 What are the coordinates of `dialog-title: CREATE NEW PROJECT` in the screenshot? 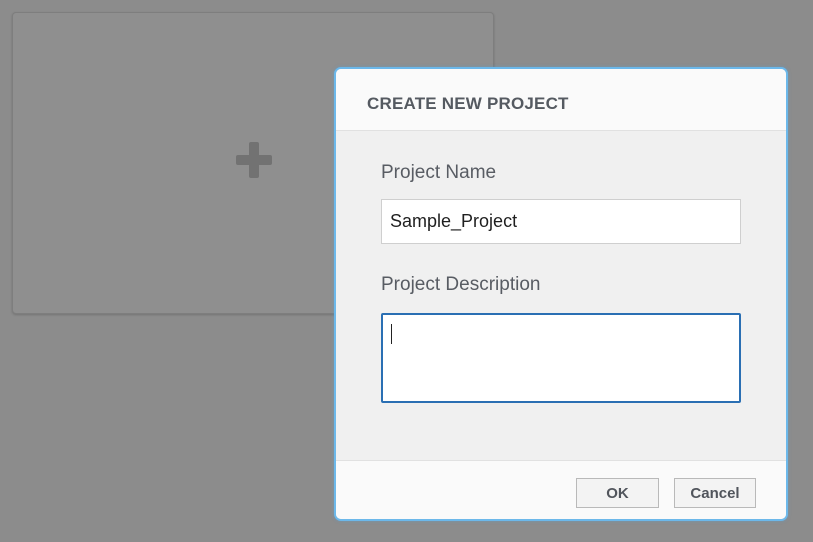 It's located at (468, 103).